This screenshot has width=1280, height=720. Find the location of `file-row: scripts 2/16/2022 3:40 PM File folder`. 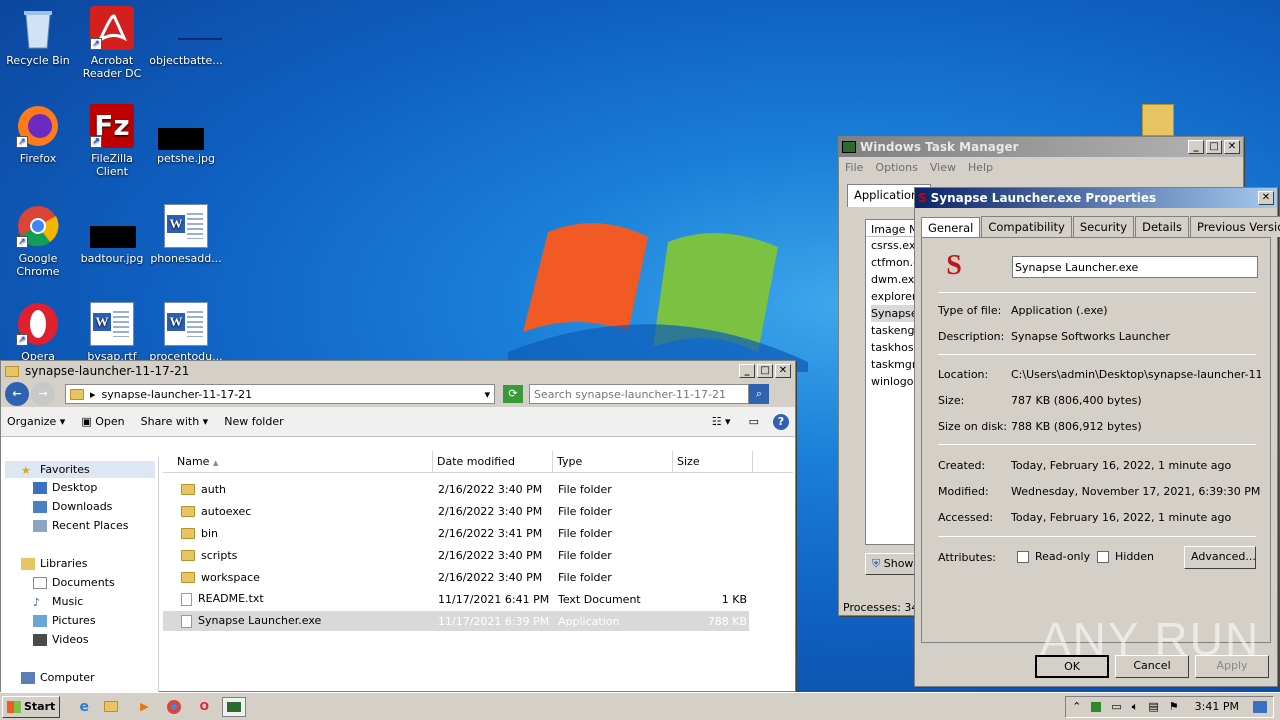

file-row: scripts 2/16/2022 3:40 PM File folder is located at coordinates (456, 555).